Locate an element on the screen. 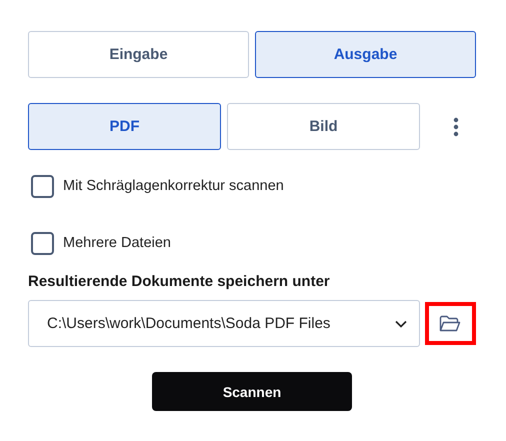 This screenshot has width=506, height=441. format-tab: Bild is located at coordinates (323, 126).